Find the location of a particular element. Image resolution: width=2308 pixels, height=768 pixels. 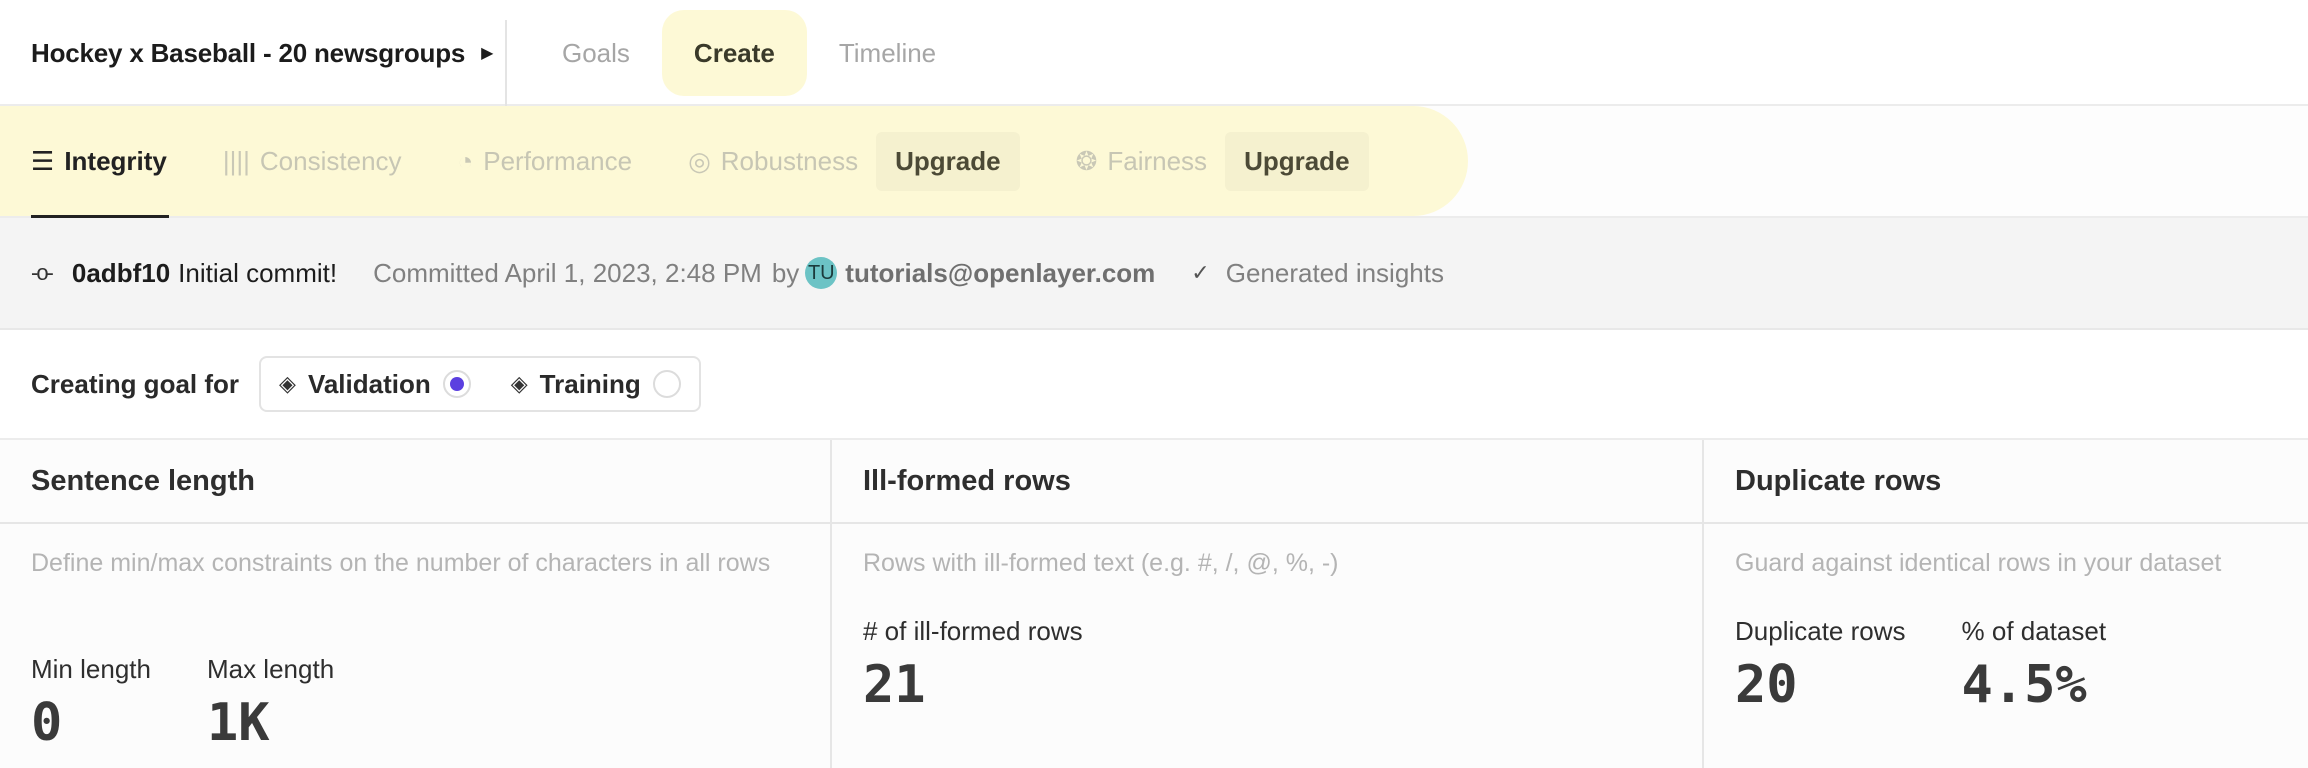

tab-robustness-label: Robustness is located at coordinates (789, 160).